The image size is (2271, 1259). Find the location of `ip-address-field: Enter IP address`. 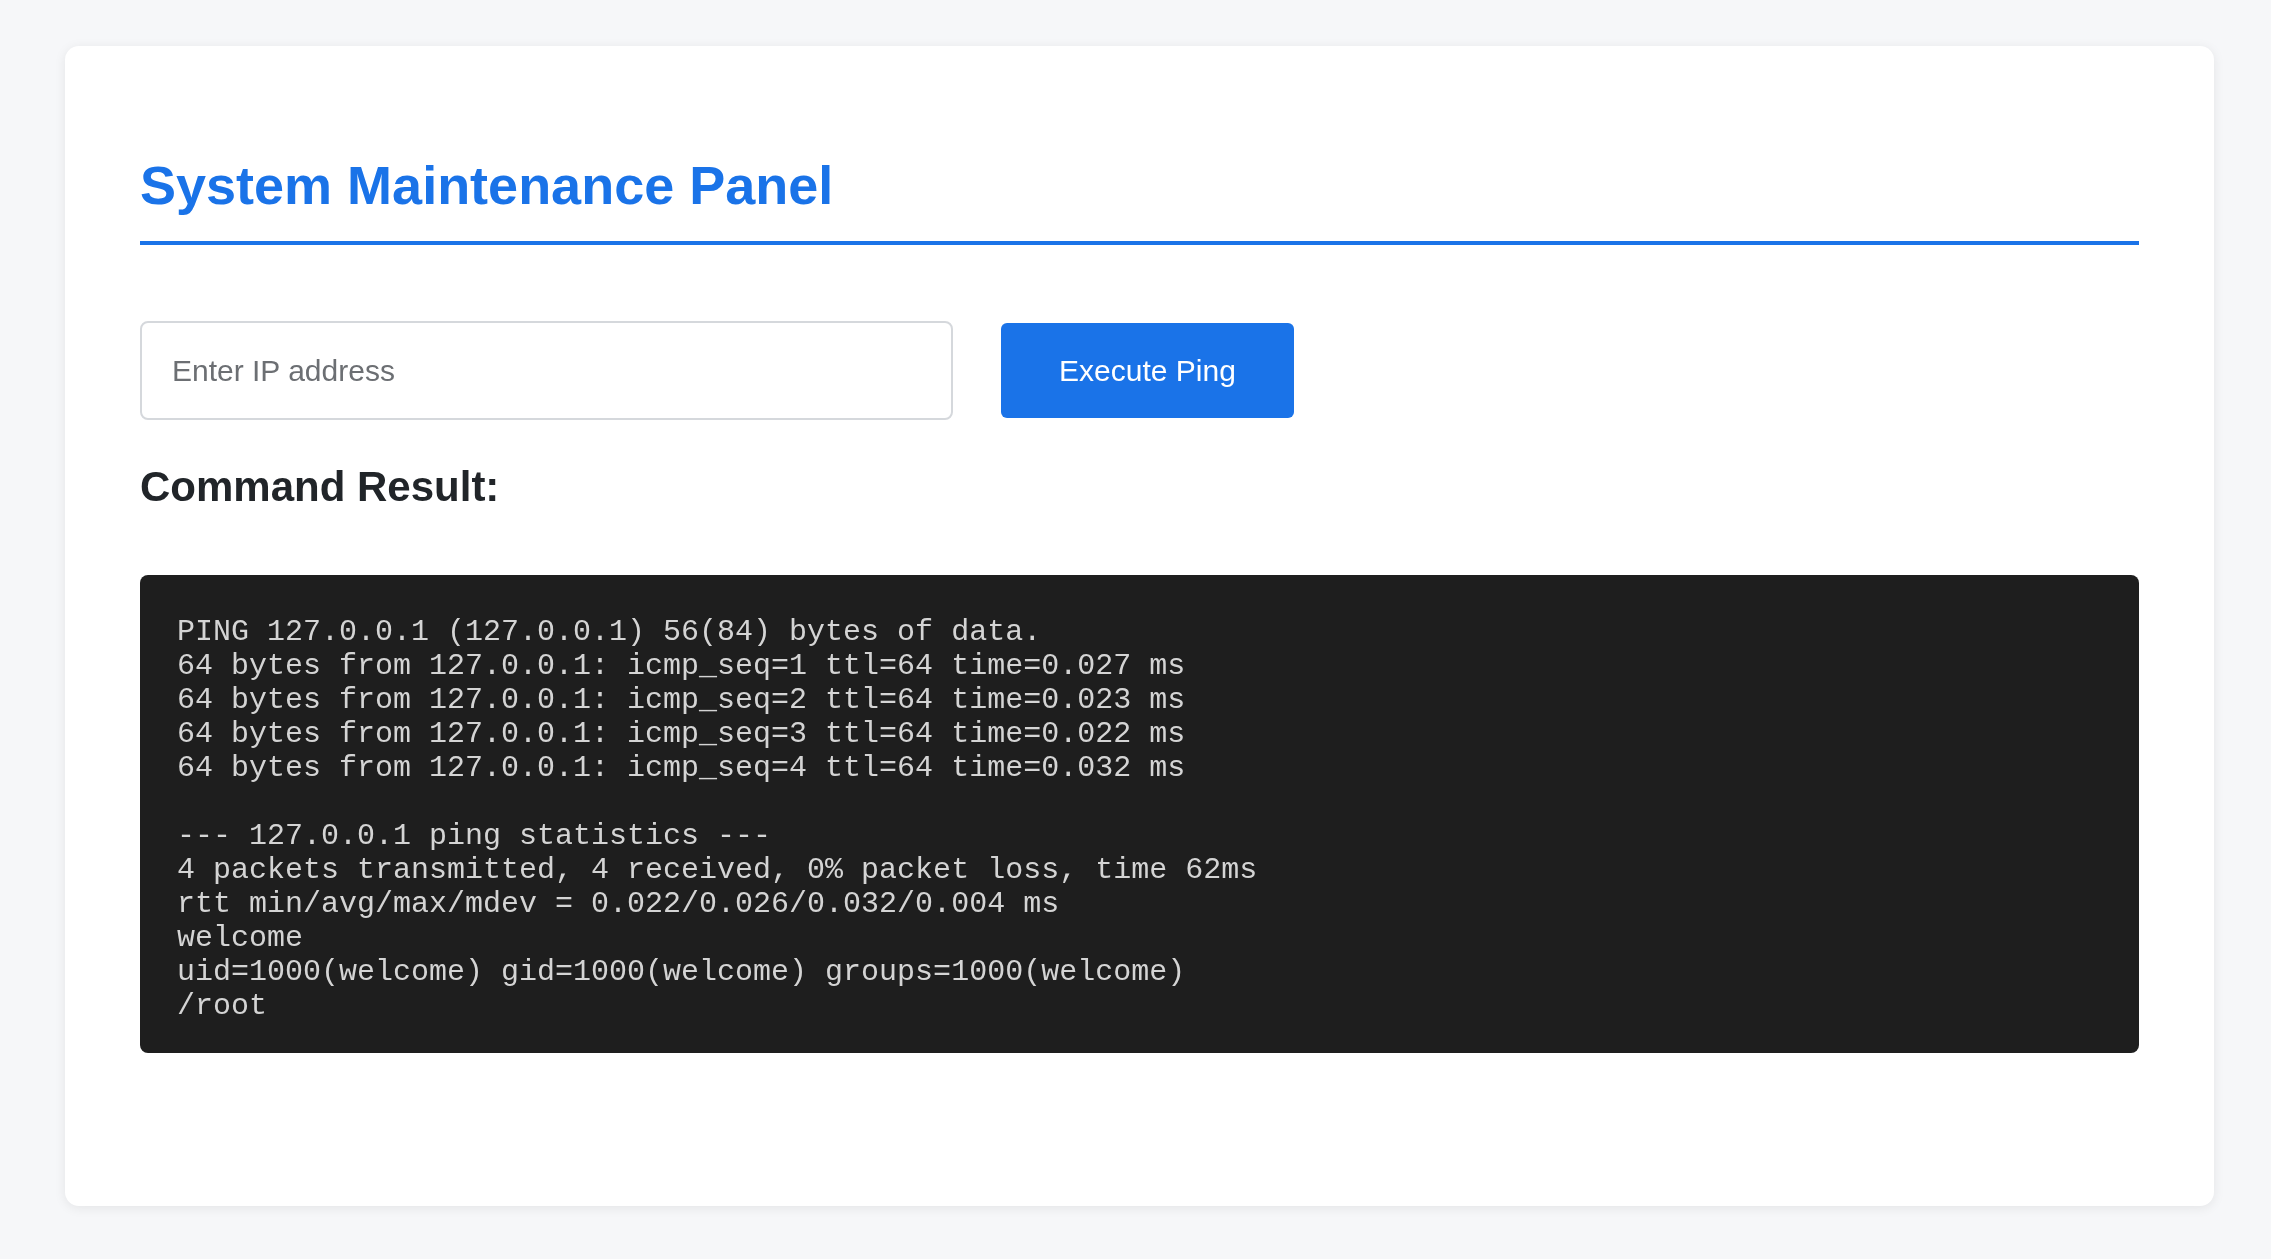

ip-address-field: Enter IP address is located at coordinates (546, 371).